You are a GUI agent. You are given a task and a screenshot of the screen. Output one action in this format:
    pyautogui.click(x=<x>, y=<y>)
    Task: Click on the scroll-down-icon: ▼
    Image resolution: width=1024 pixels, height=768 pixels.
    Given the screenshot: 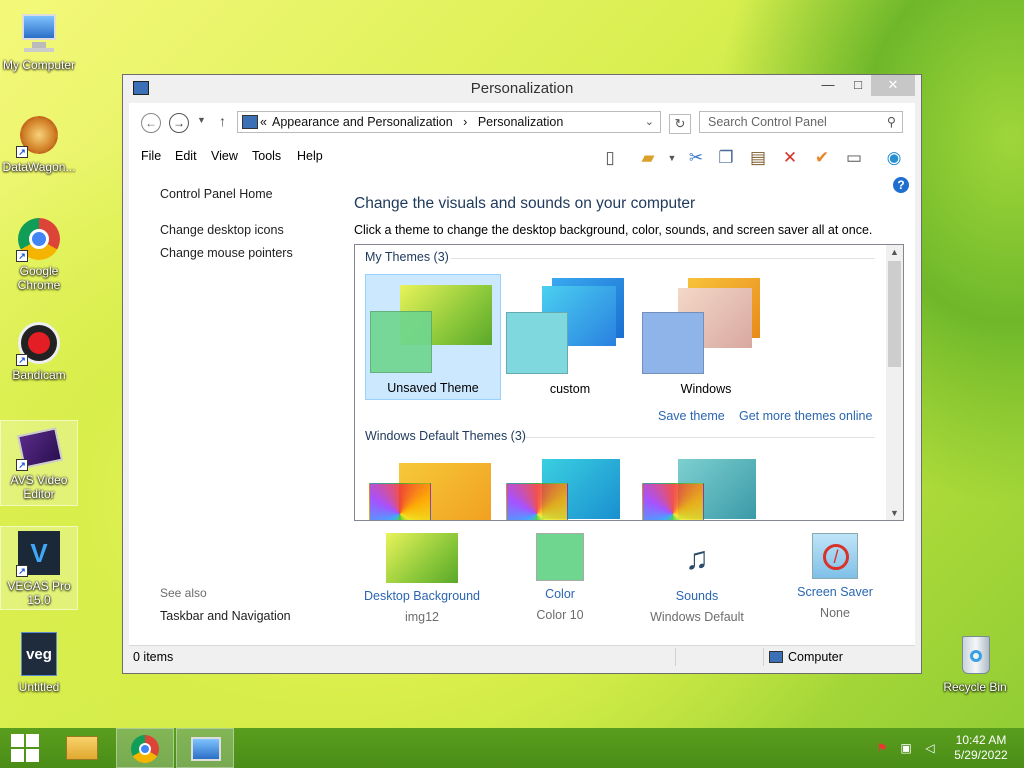 What is the action you would take?
    pyautogui.click(x=894, y=513)
    